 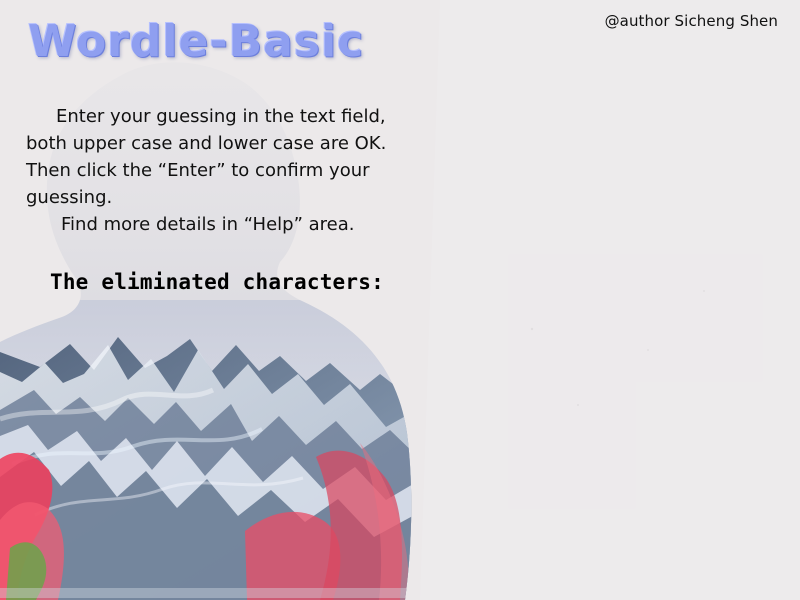 I want to click on instructions-paragraph-help: Find more details in “Help” area., so click(x=208, y=224).